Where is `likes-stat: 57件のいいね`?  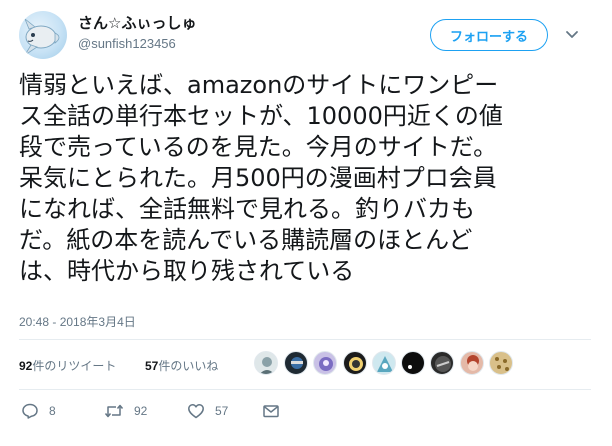 likes-stat: 57件のいいね is located at coordinates (181, 365).